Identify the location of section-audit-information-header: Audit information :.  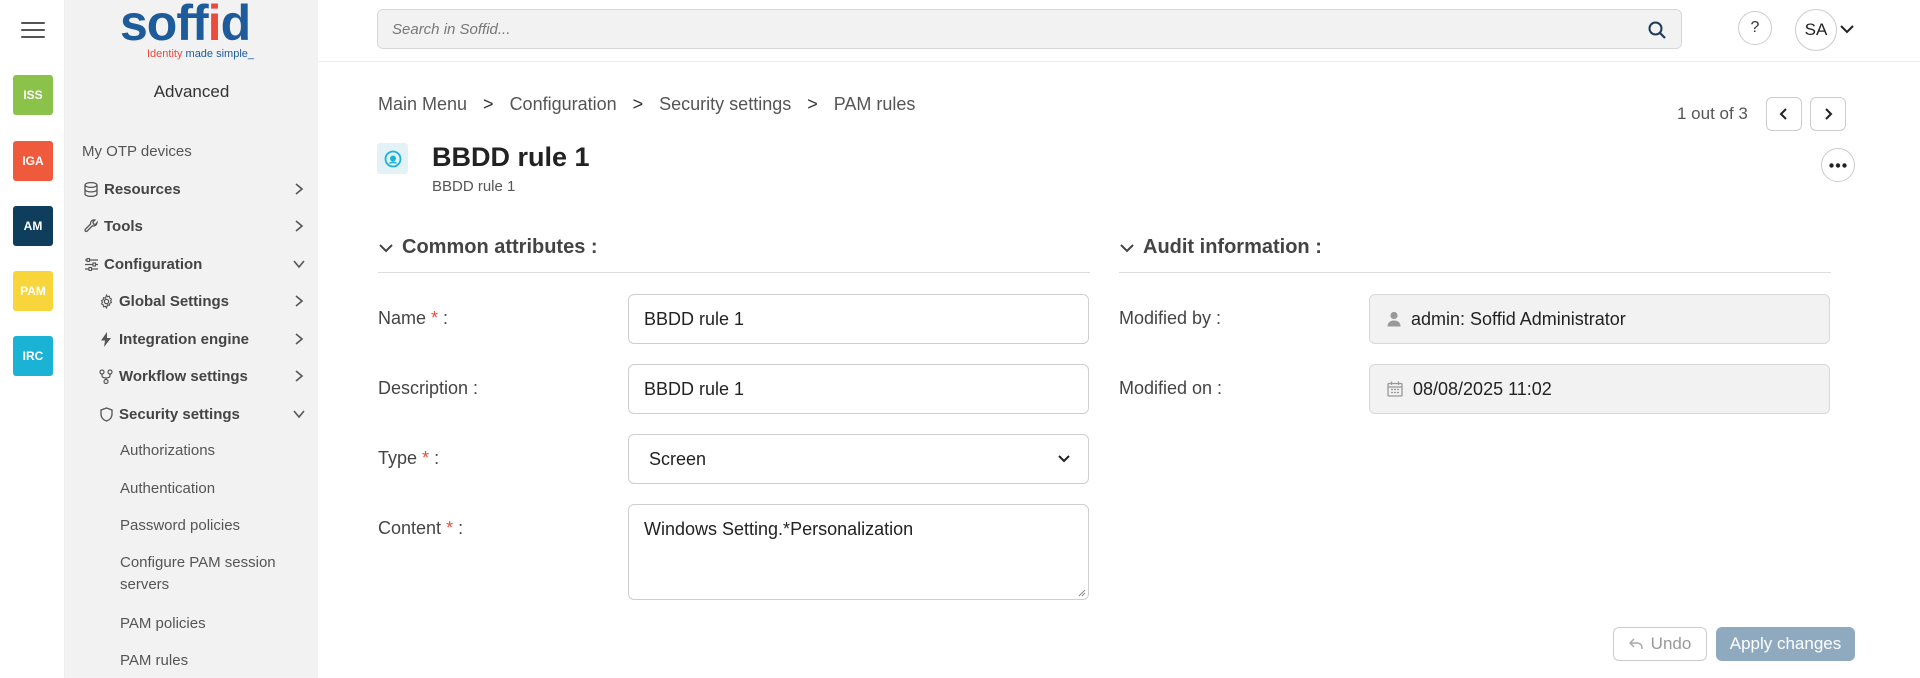
(1220, 247).